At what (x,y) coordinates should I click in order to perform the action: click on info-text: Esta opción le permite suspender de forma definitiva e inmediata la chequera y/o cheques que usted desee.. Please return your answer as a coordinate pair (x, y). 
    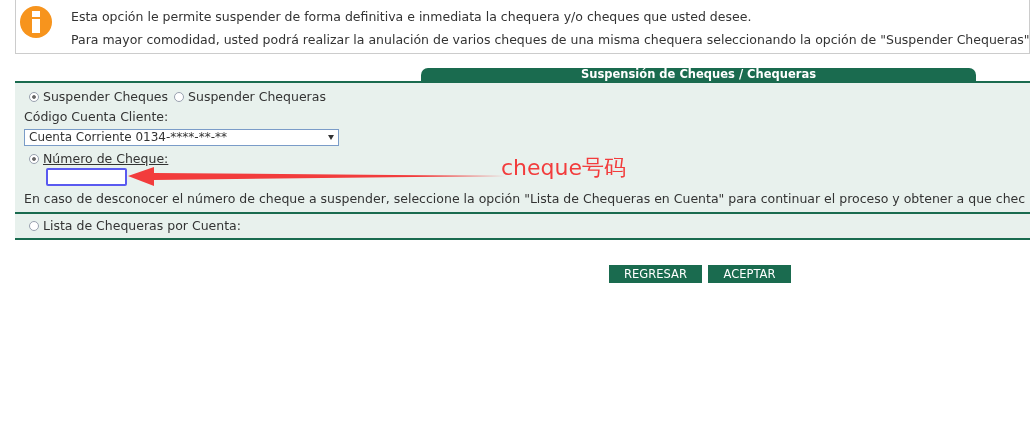
    Looking at the image, I should click on (412, 17).